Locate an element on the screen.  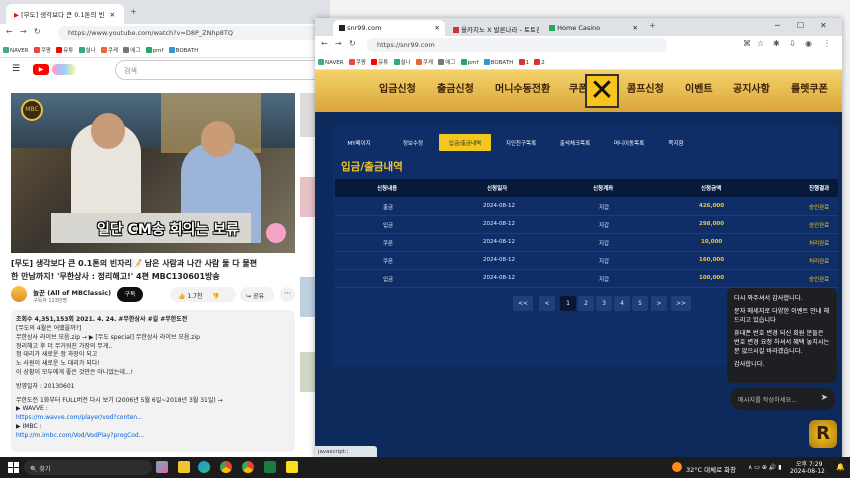
explorer-icon is located at coordinates (184, 467).